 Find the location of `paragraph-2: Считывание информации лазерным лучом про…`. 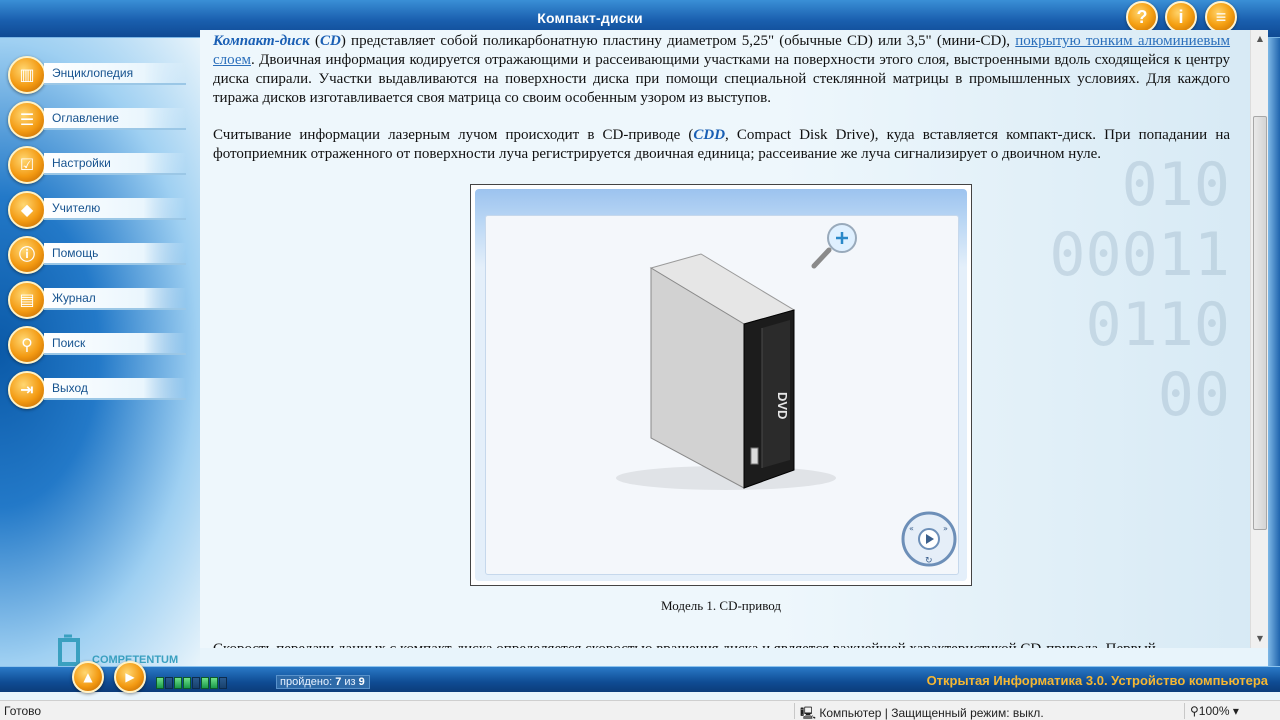

paragraph-2: Считывание информации лазерным лучом про… is located at coordinates (722, 144).